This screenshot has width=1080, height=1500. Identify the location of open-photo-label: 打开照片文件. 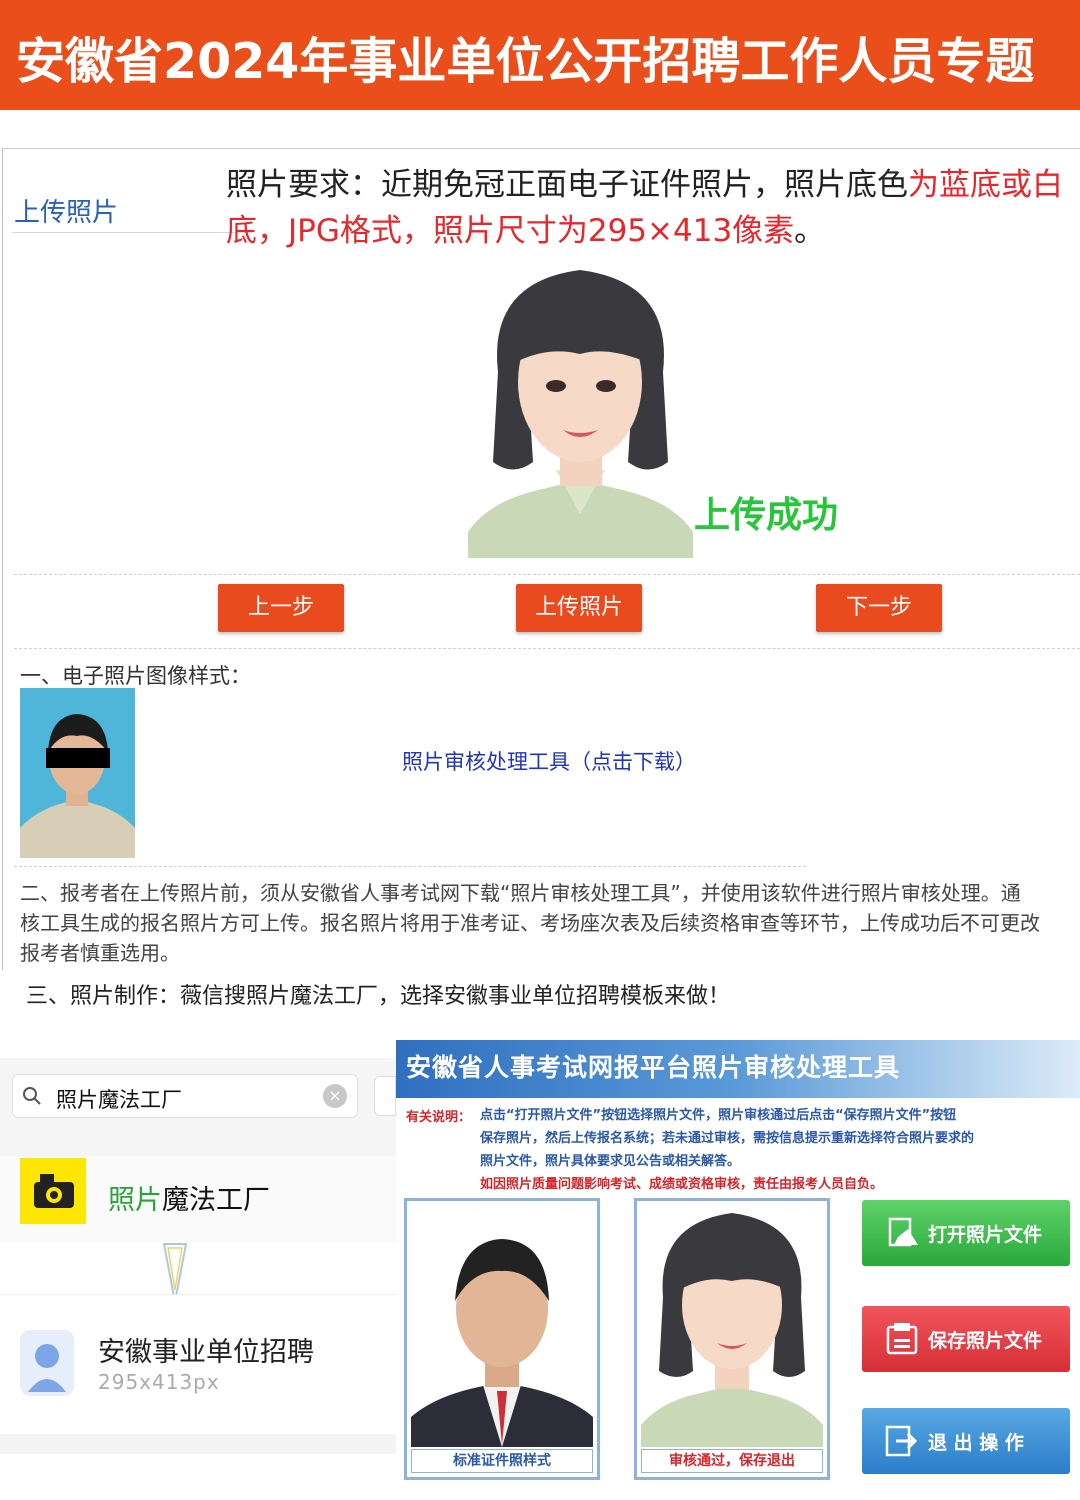
(985, 1235).